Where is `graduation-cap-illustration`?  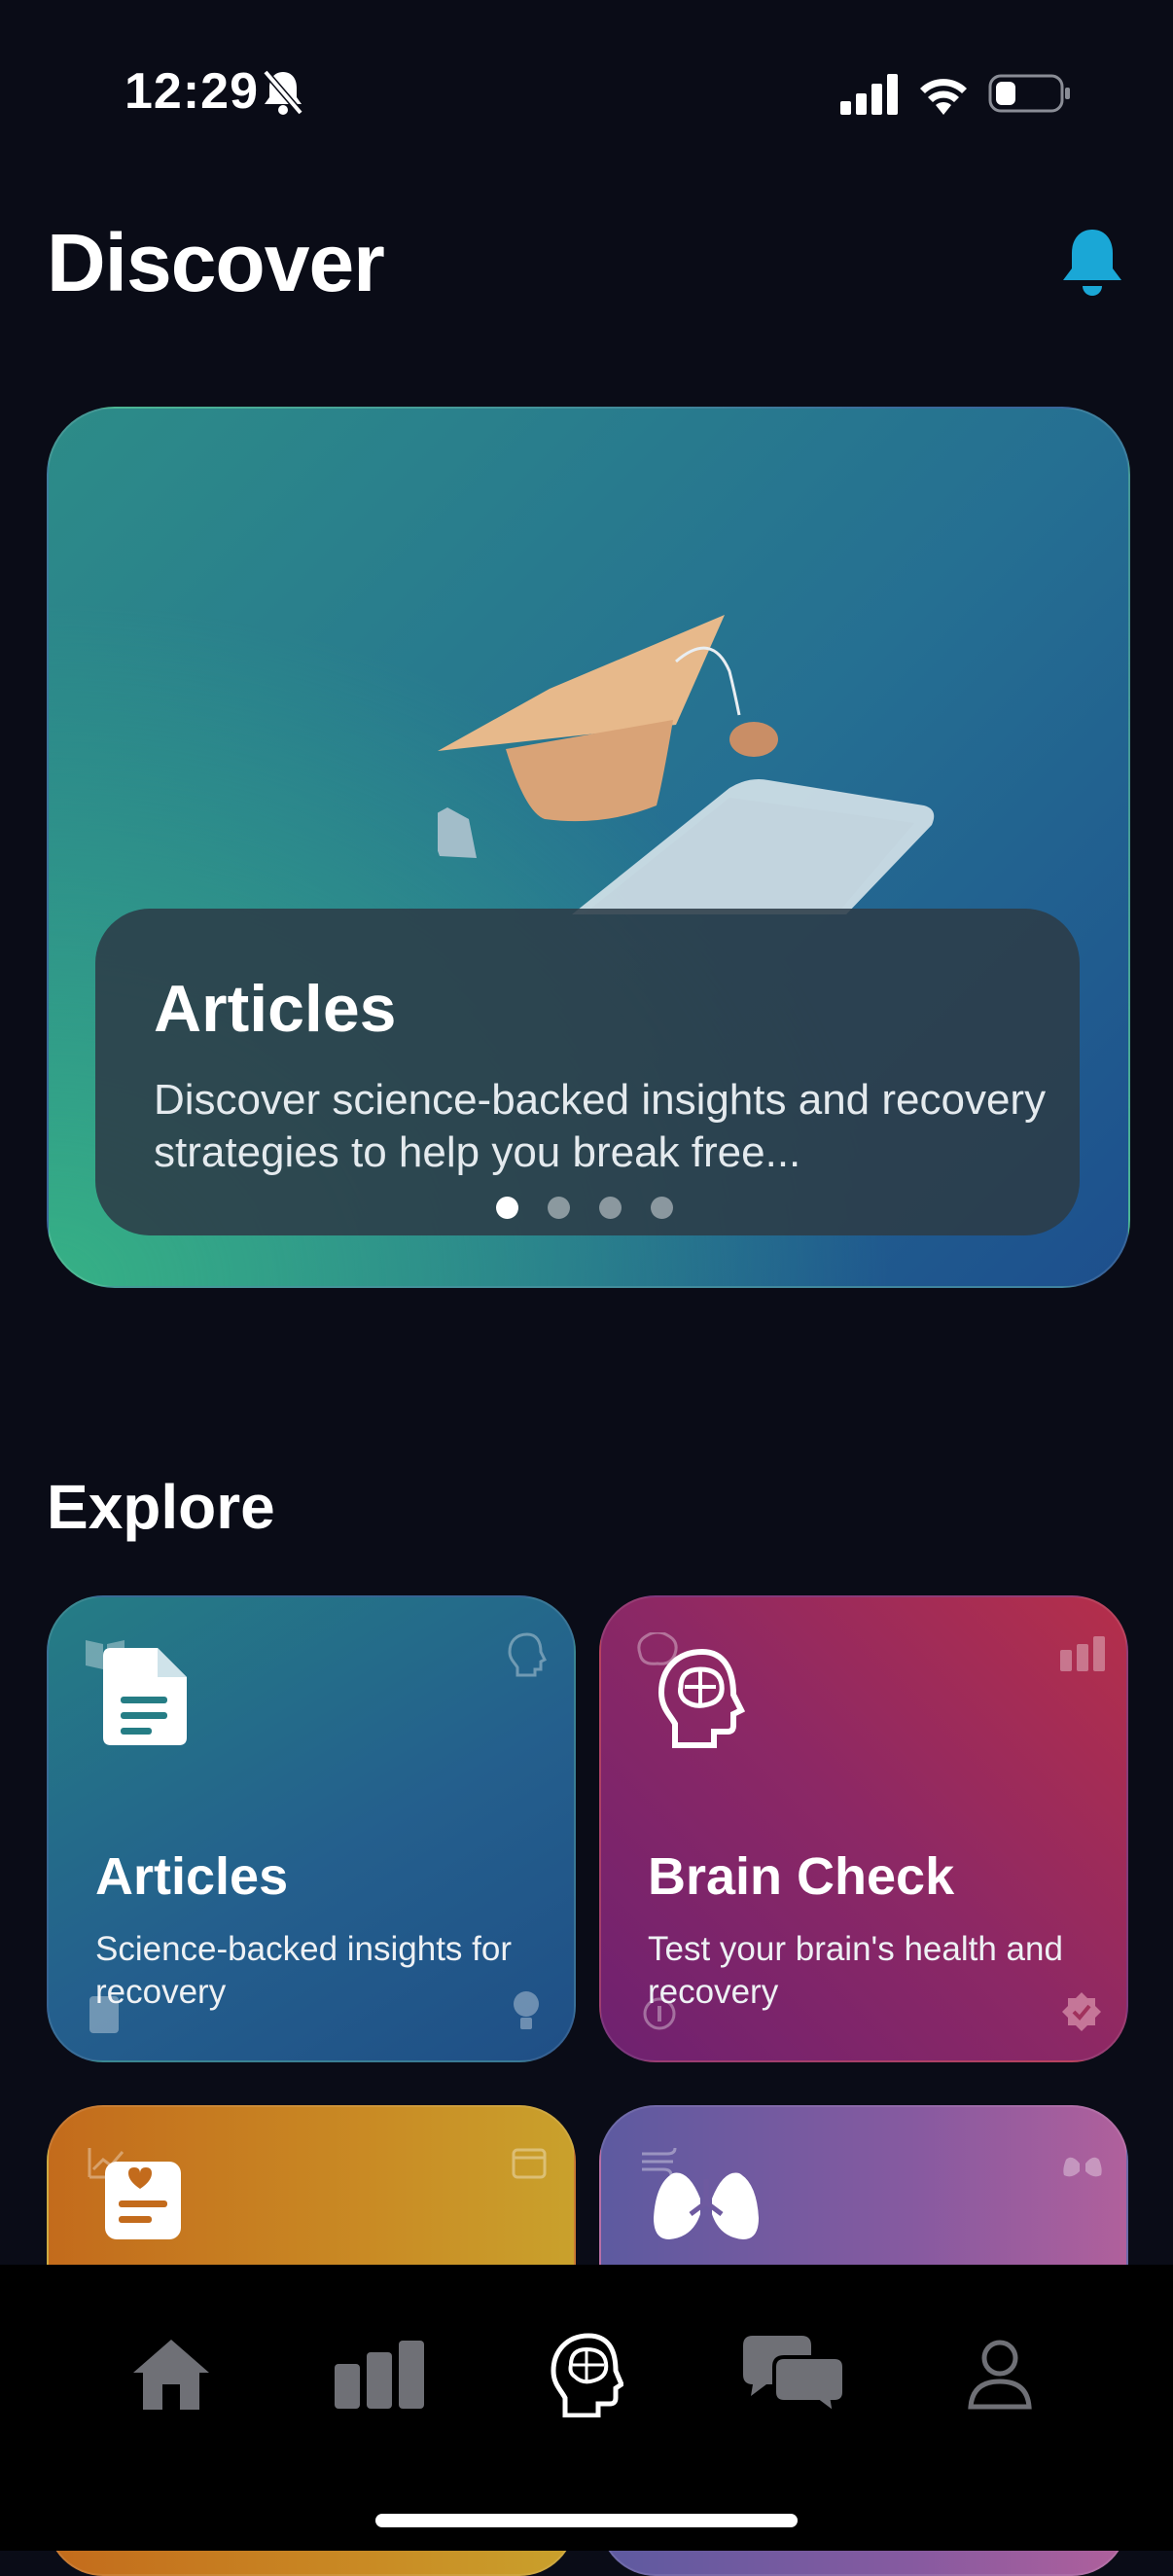
graduation-cap-illustration is located at coordinates (686, 764).